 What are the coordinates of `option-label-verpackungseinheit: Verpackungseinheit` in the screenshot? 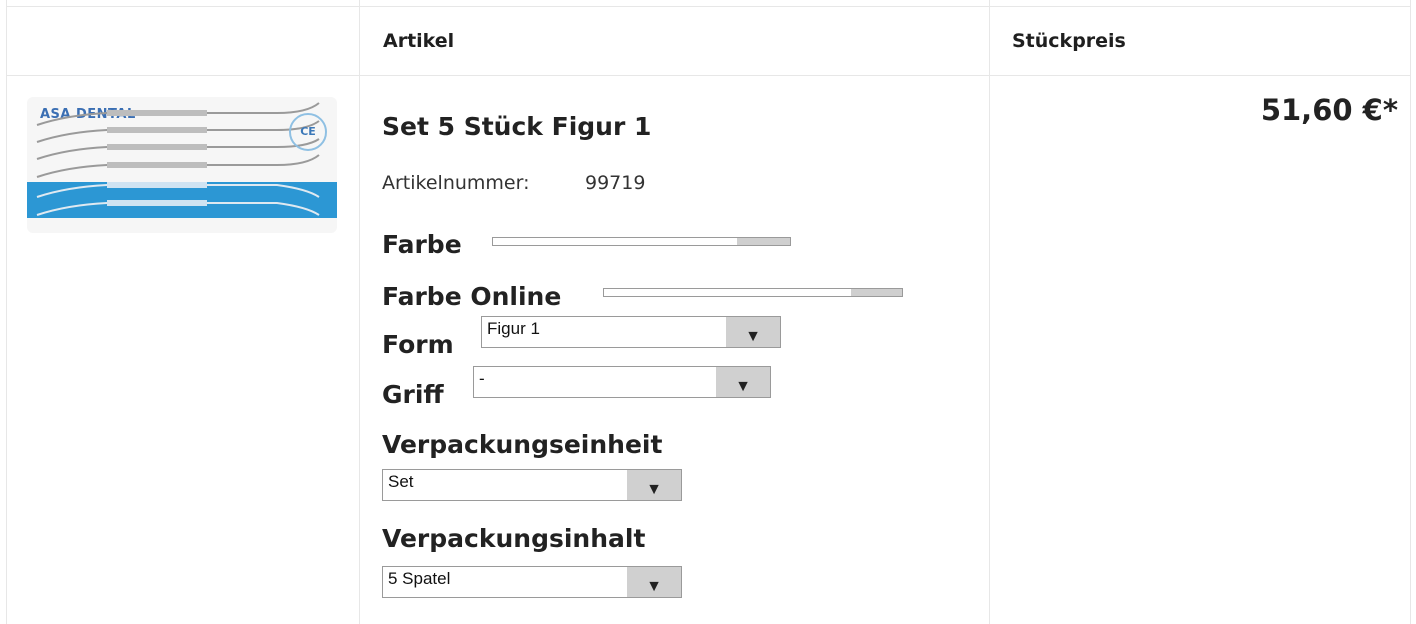 It's located at (522, 444).